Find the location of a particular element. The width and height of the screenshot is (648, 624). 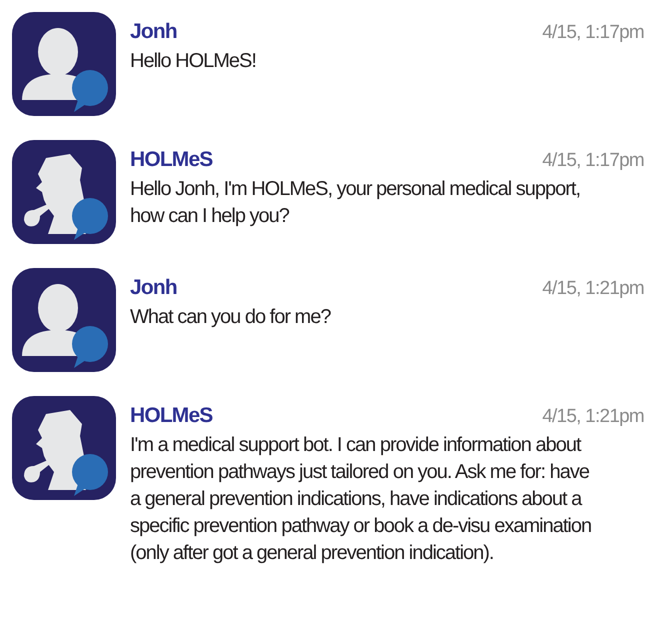

message-text: Hello Jonh, I'm HOLMeS, your personal medical support, how can I help you? is located at coordinates (356, 202).